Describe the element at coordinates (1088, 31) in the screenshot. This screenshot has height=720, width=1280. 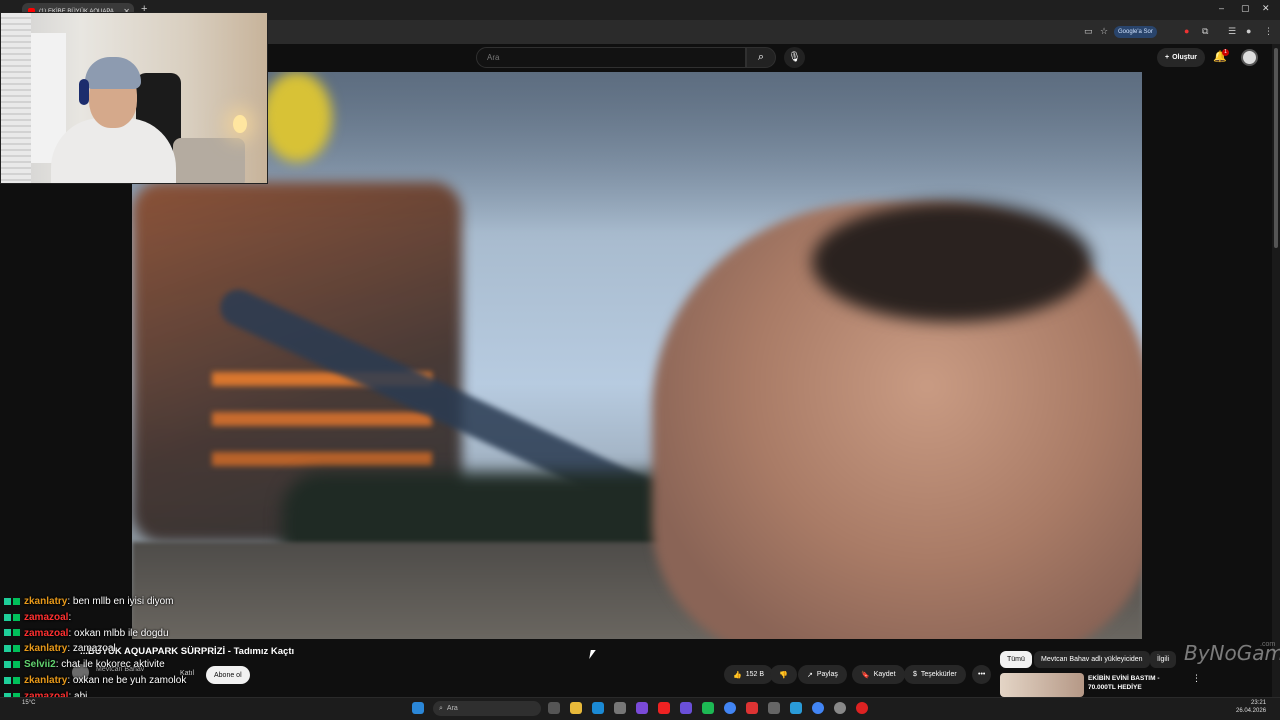
I see `cast-icon: ▭` at that location.